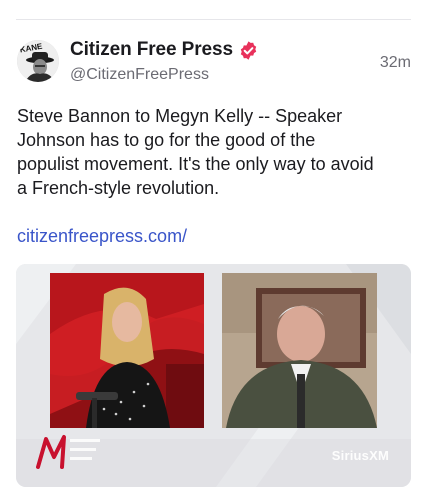 The image size is (427, 500). Describe the element at coordinates (213, 19) in the screenshot. I see `divider` at that location.